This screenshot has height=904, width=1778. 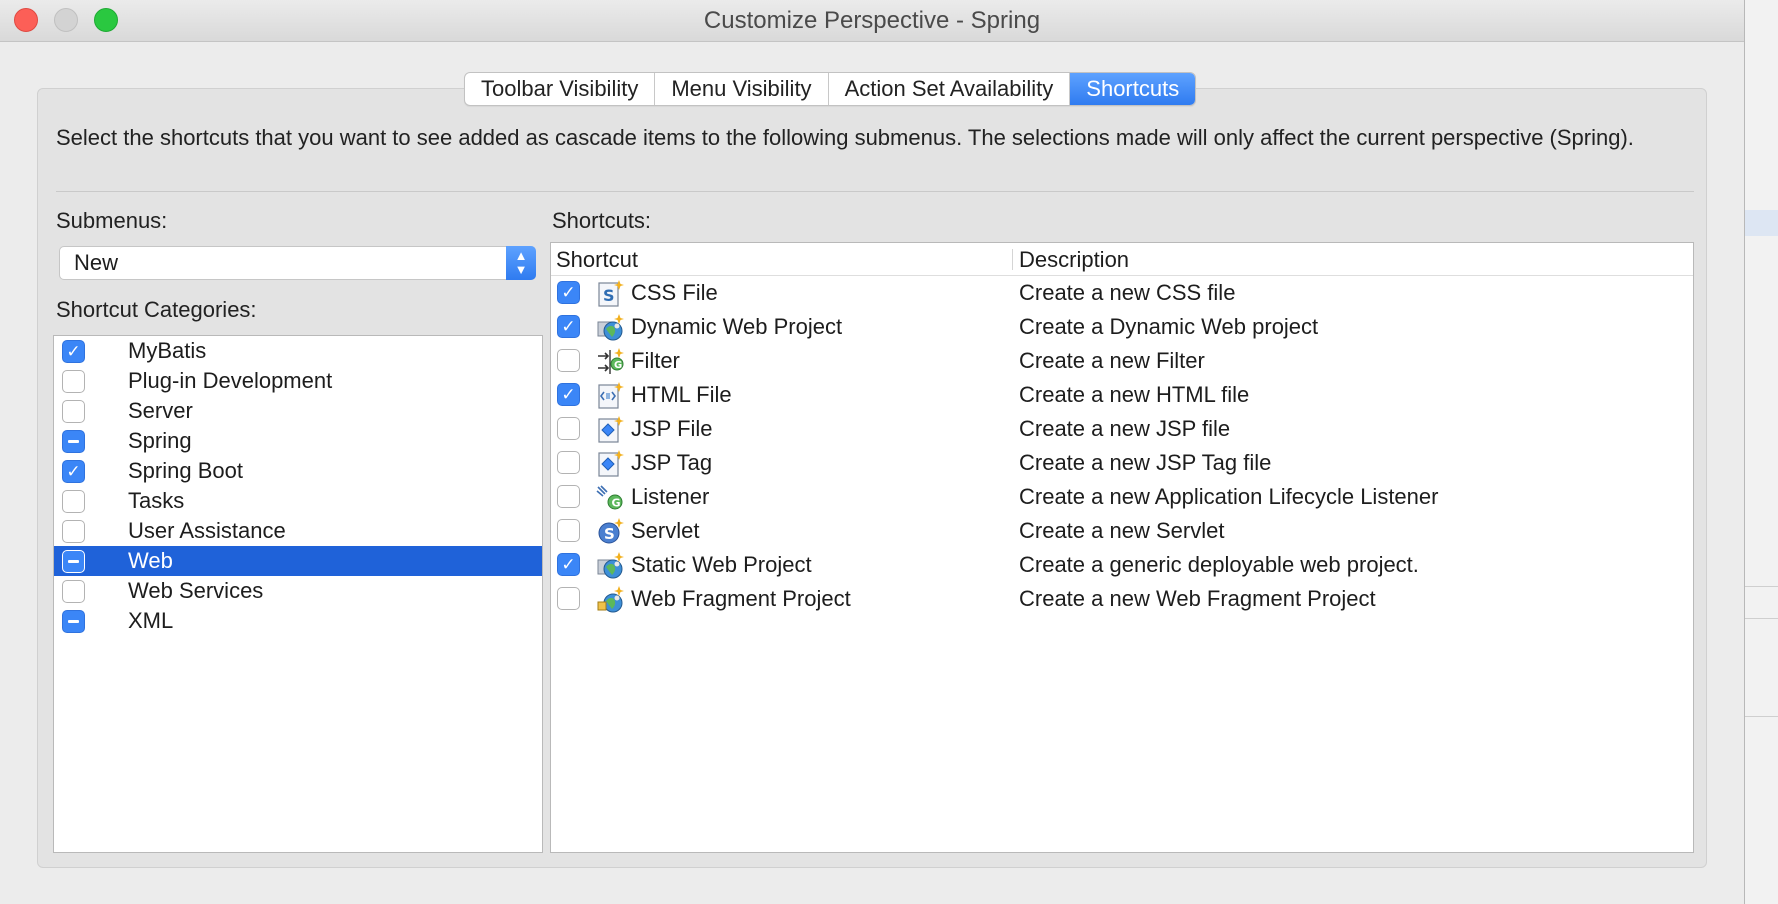 What do you see at coordinates (610, 497) in the screenshot?
I see `listener-icon: G` at bounding box center [610, 497].